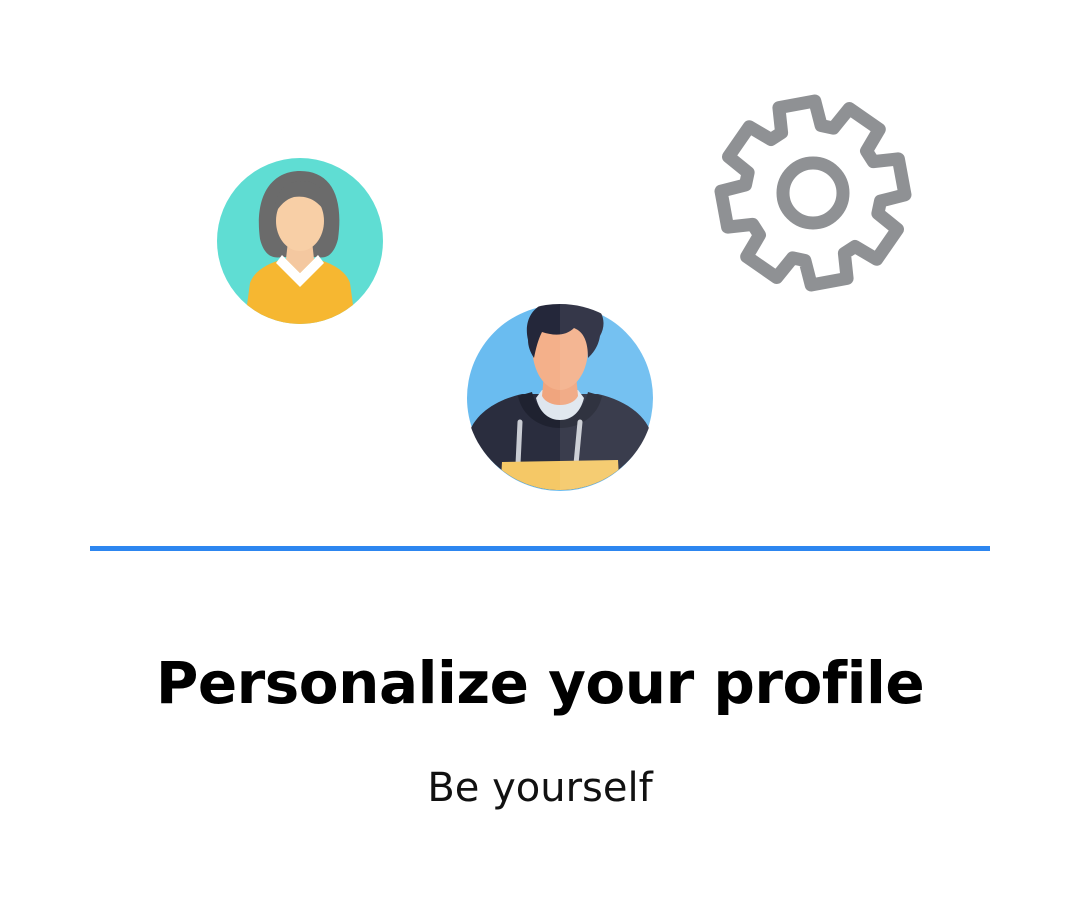 This screenshot has height=900, width=1080. What do you see at coordinates (560, 397) in the screenshot?
I see `man-avatar-icon` at bounding box center [560, 397].